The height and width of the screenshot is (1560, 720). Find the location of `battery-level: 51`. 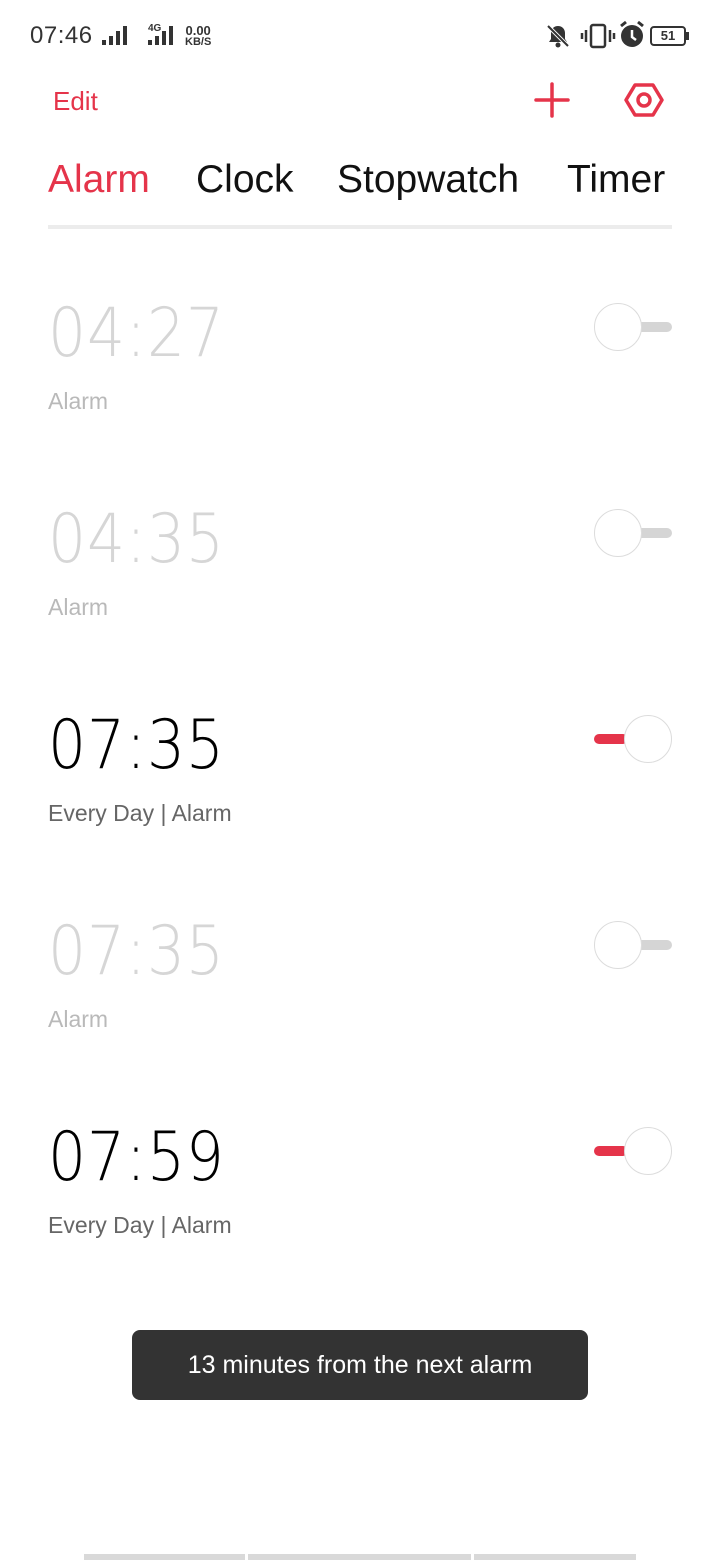

battery-level: 51 is located at coordinates (668, 35).